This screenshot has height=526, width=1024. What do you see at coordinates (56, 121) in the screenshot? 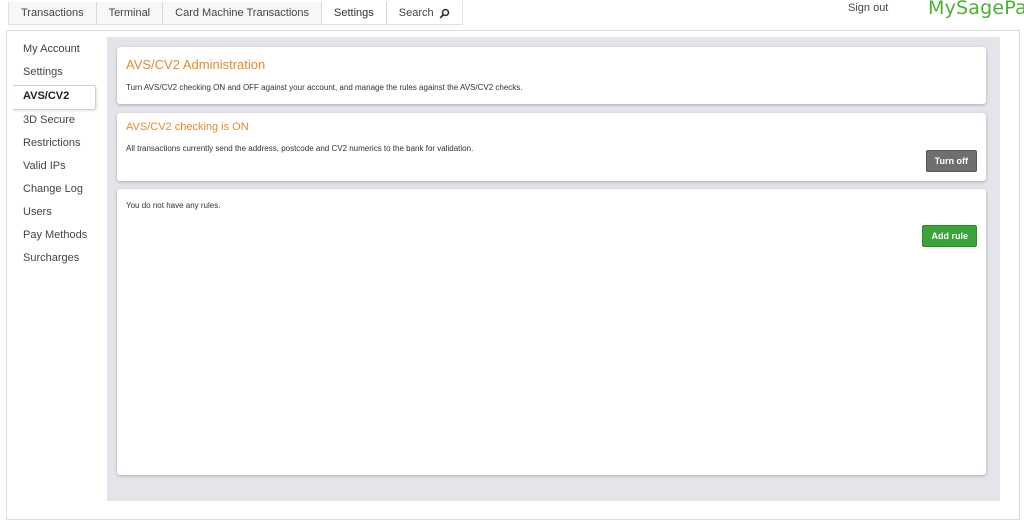
I see `sidebar-item-3d-secure: 3D Secure` at bounding box center [56, 121].